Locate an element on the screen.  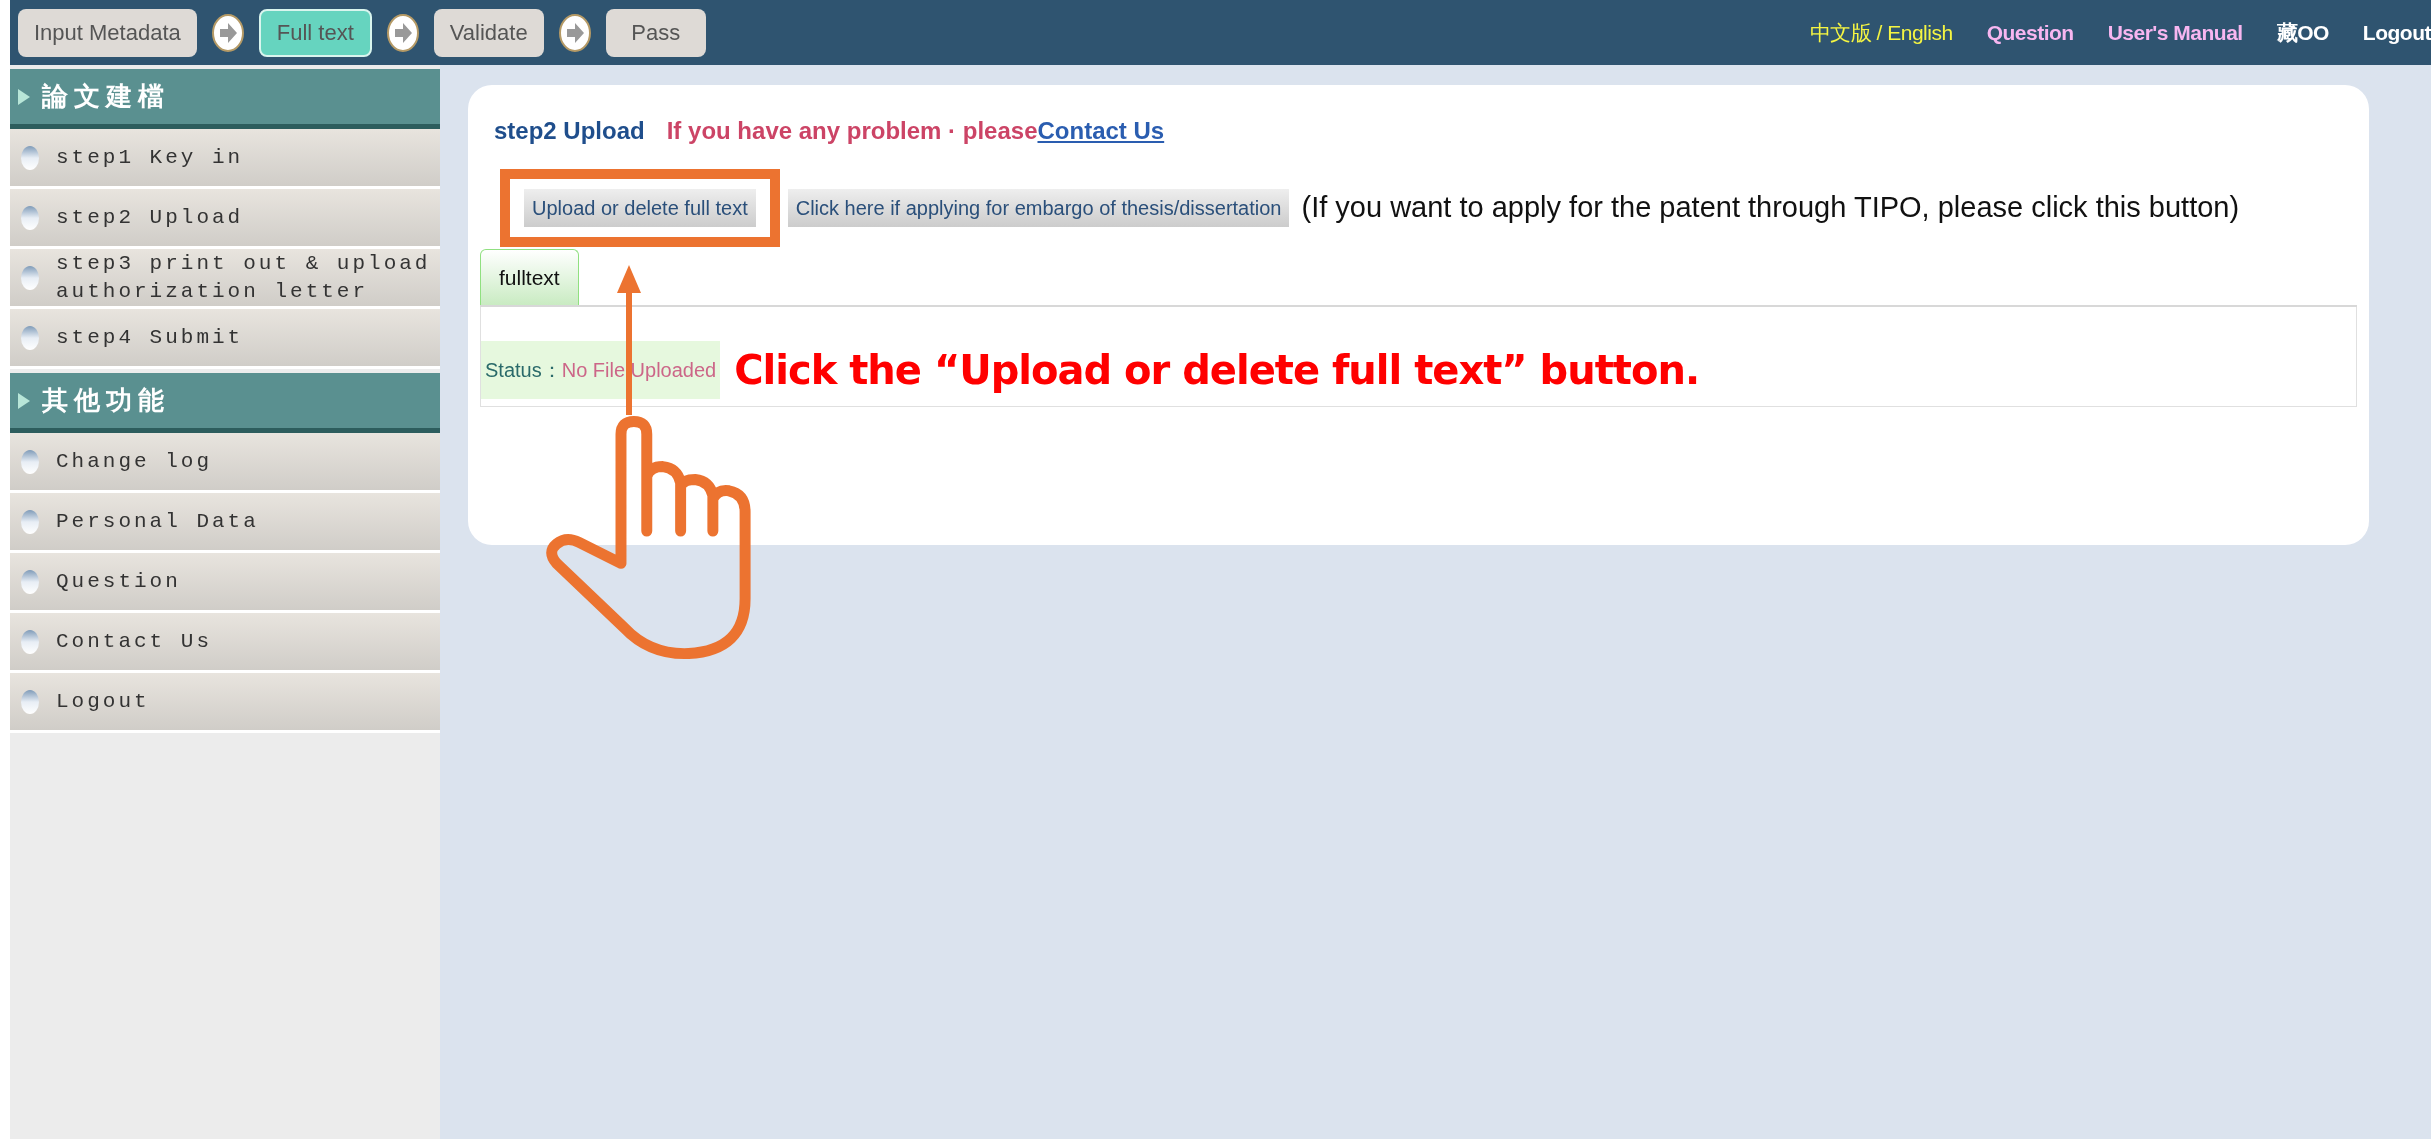
callout-text: Click the “Upload or delete full text” button. is located at coordinates (1217, 370).